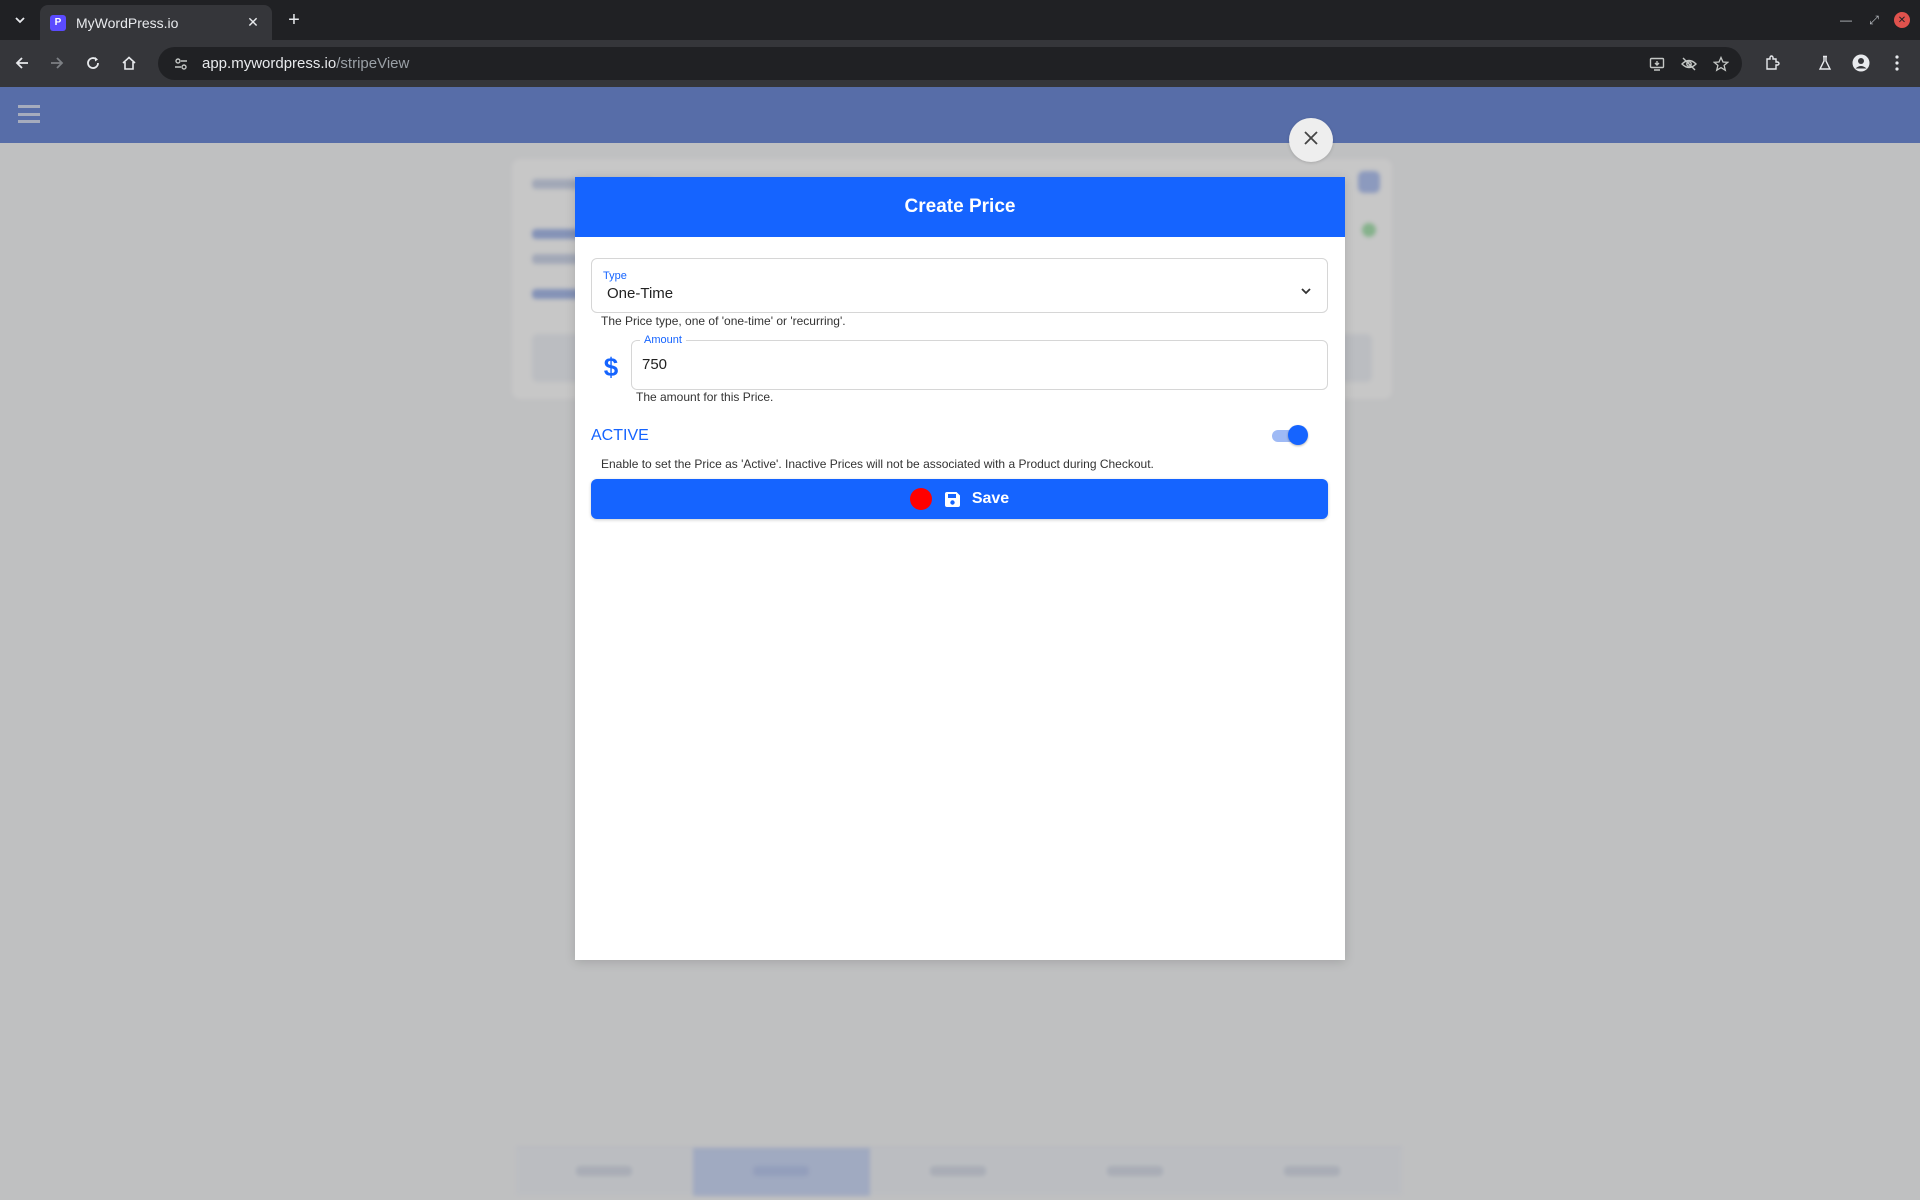 This screenshot has width=1920, height=1200. Describe the element at coordinates (1772, 63) in the screenshot. I see `extensions-icon` at that location.